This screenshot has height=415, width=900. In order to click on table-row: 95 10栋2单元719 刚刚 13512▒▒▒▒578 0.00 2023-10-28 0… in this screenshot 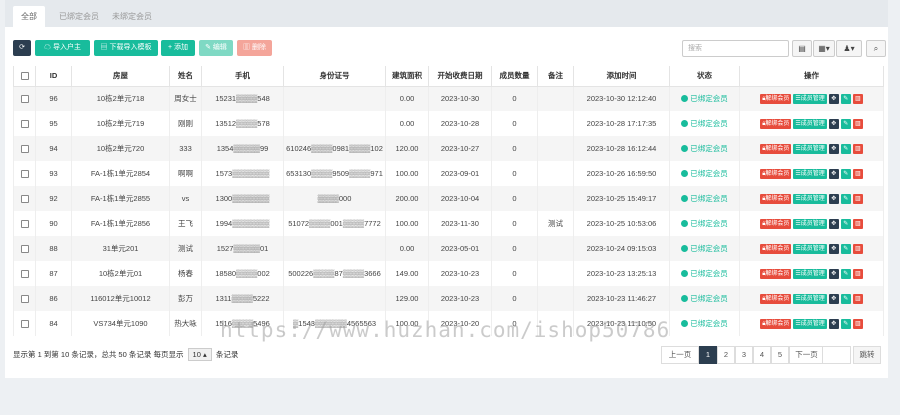, I will do `click(448, 123)`.